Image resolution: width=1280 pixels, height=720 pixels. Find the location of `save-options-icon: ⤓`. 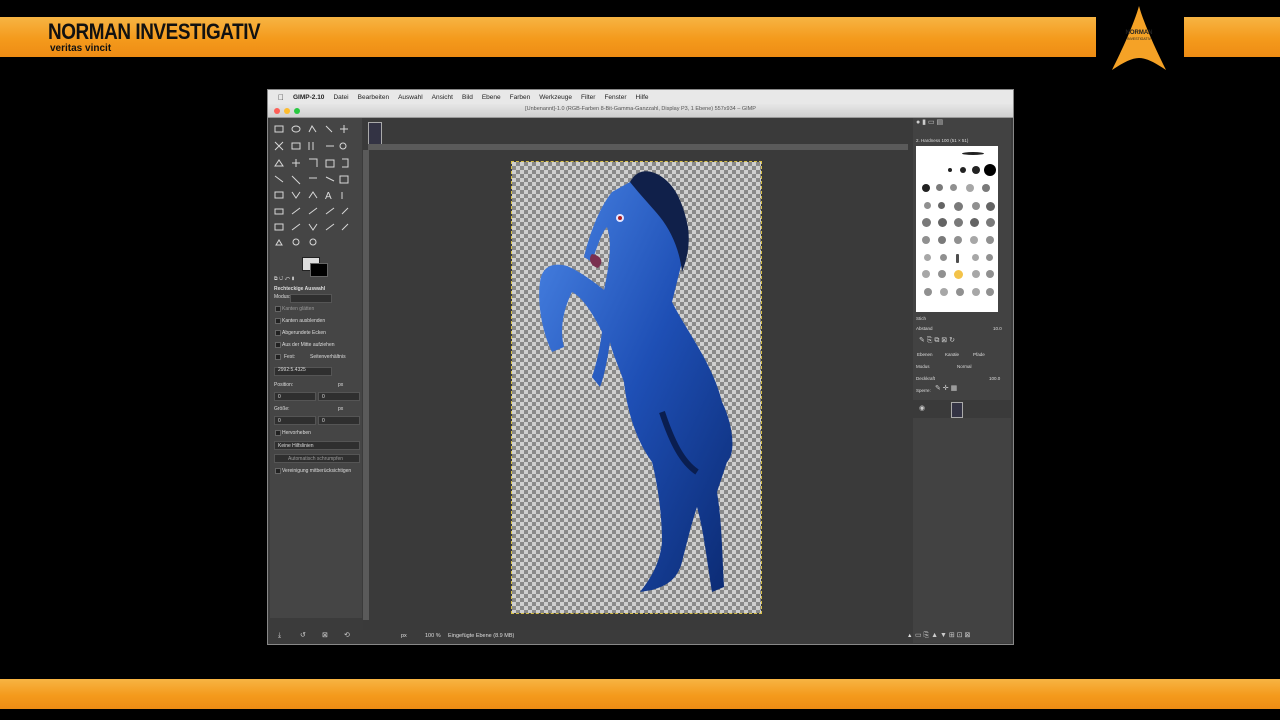

save-options-icon: ⤓ is located at coordinates (279, 636).